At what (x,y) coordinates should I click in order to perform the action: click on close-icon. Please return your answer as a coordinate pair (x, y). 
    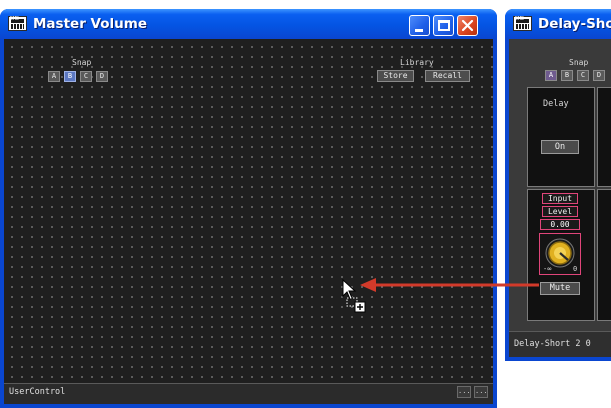
    Looking at the image, I should click on (467, 25).